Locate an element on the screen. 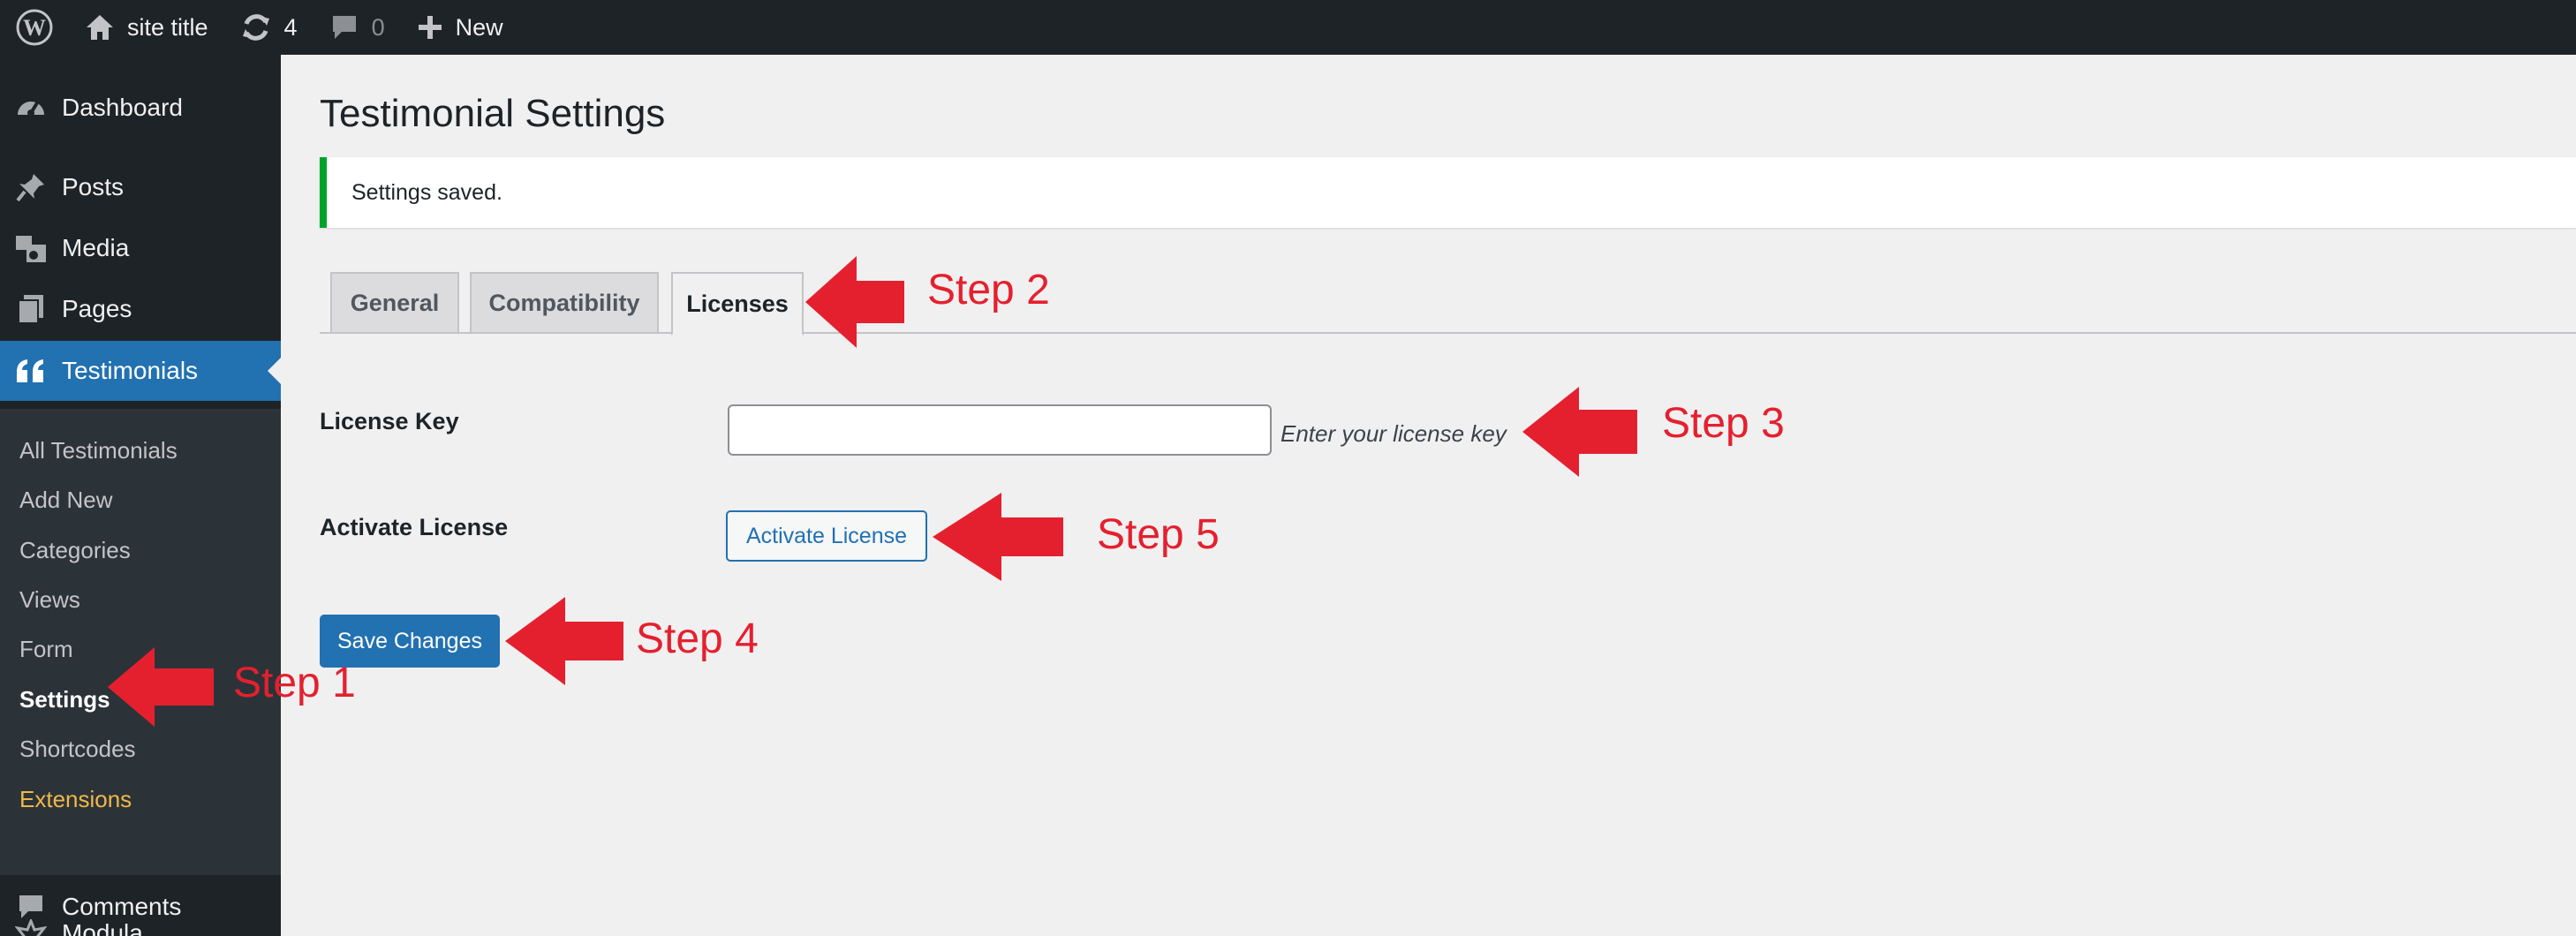 The width and height of the screenshot is (2576, 936). step2-arrow-icon is located at coordinates (854, 302).